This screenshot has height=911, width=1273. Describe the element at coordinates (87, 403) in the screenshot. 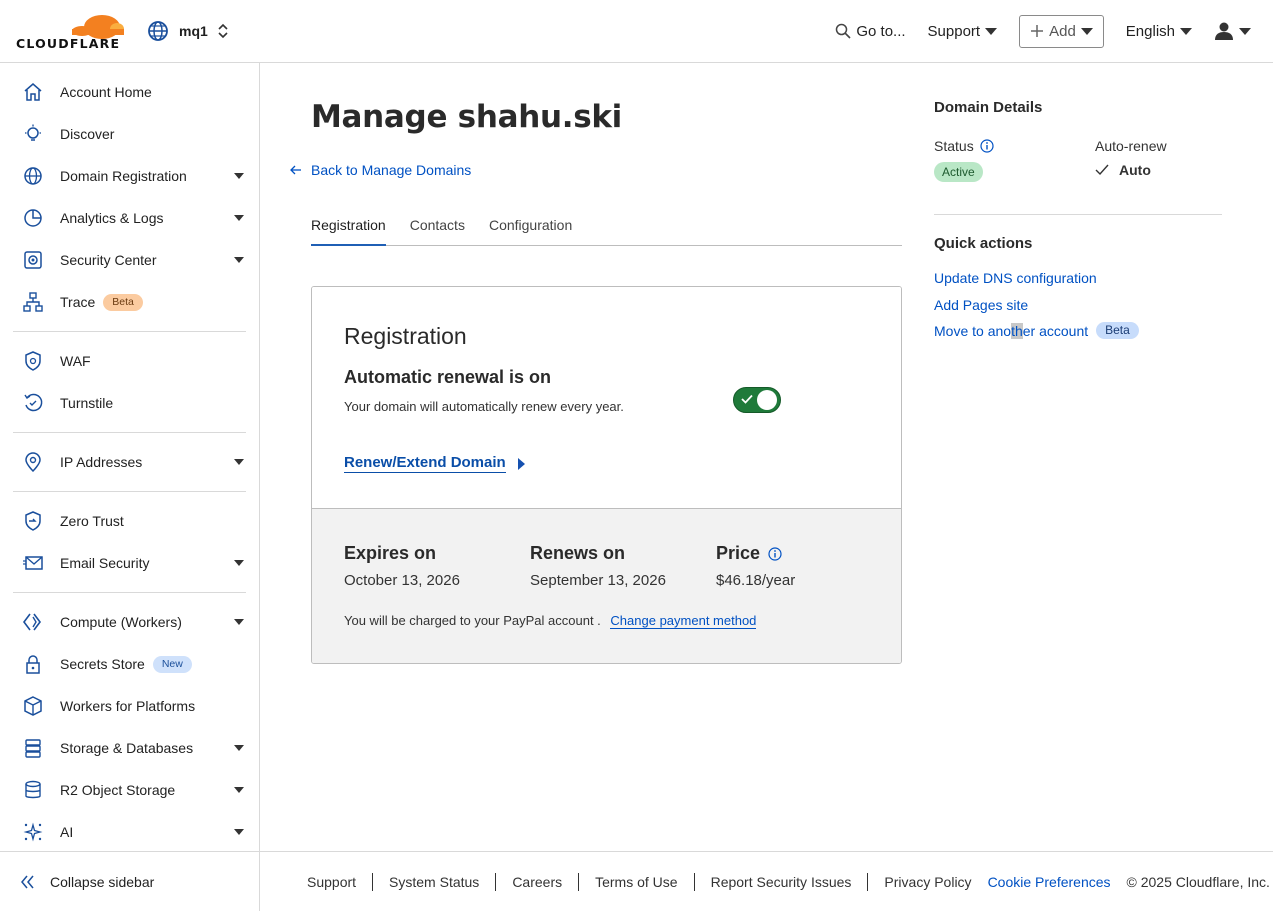

I see `sidebar-item-label: Turnstile` at that location.